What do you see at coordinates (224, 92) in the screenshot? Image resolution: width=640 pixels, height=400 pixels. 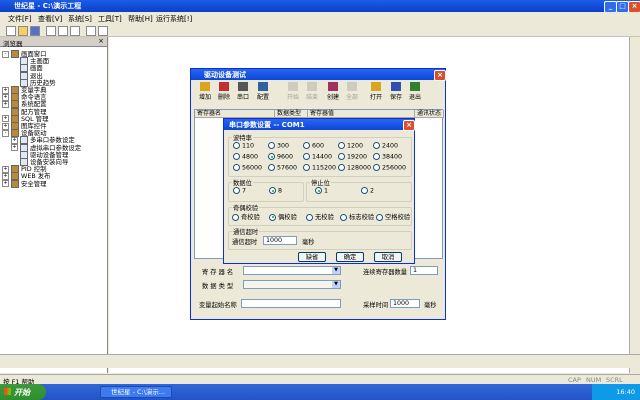 I see `toolbar-button: 删除` at bounding box center [224, 92].